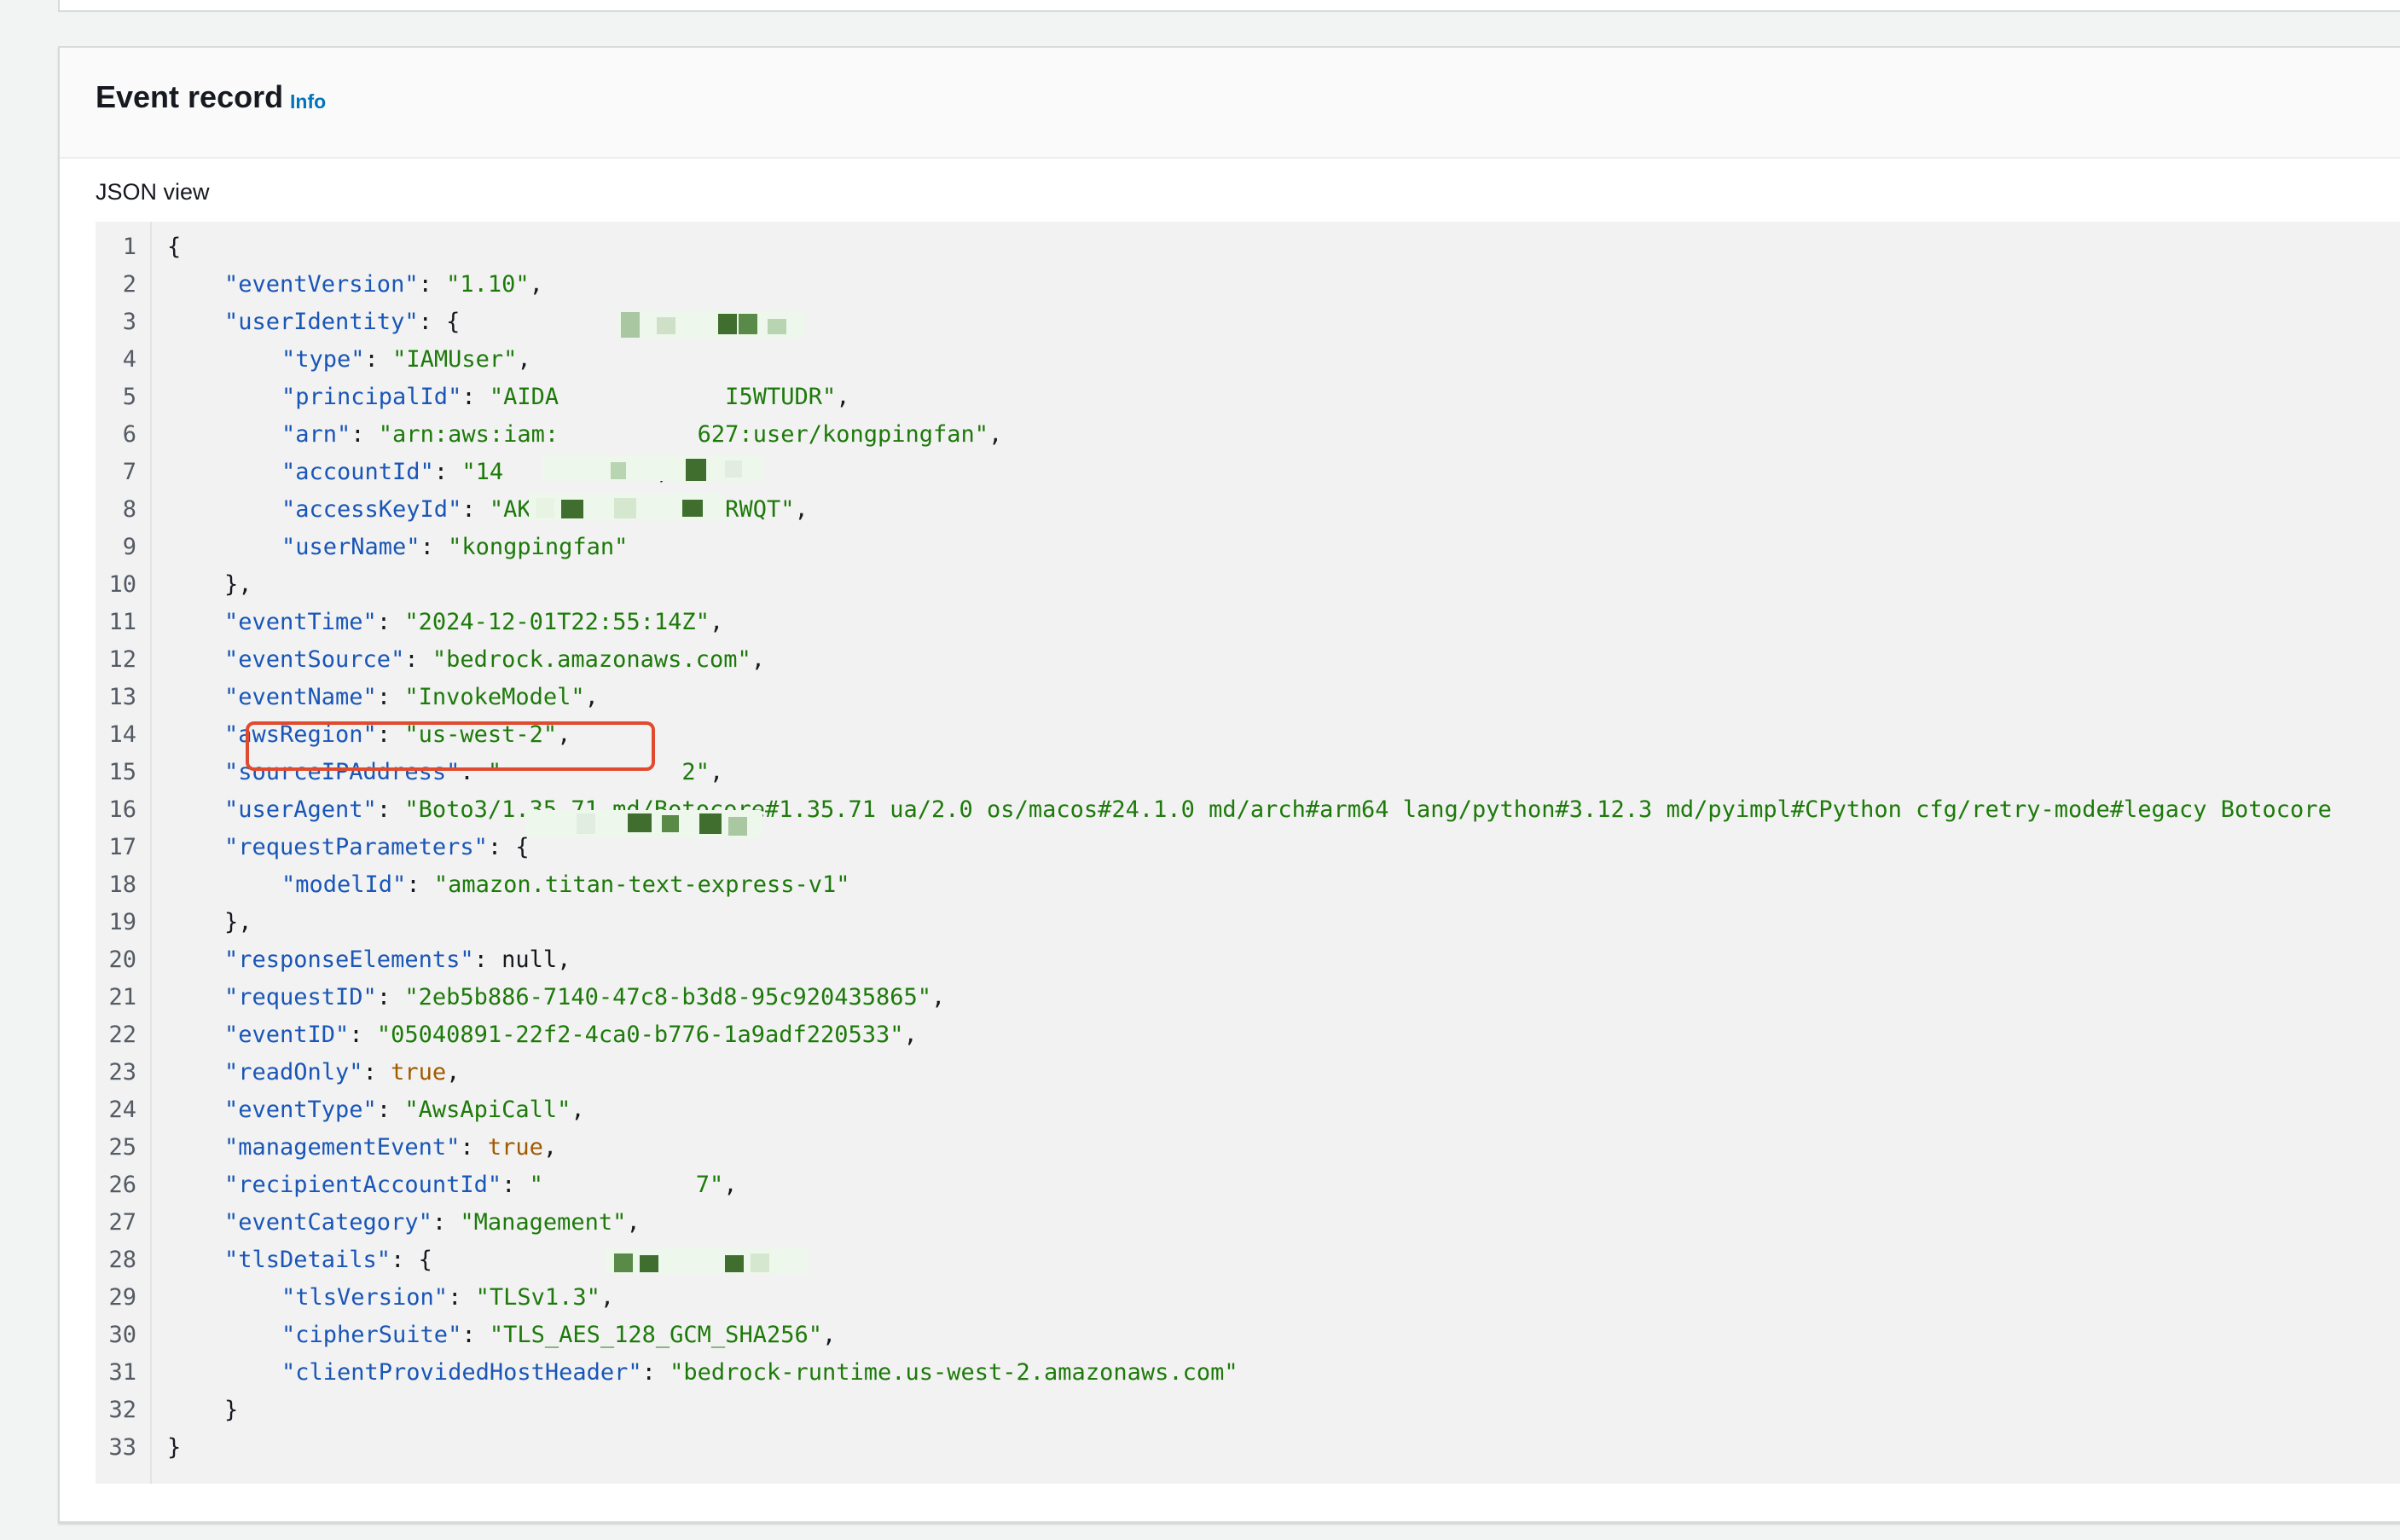  I want to click on code-line: "recipientAccountId": " 7",, so click(480, 1185).